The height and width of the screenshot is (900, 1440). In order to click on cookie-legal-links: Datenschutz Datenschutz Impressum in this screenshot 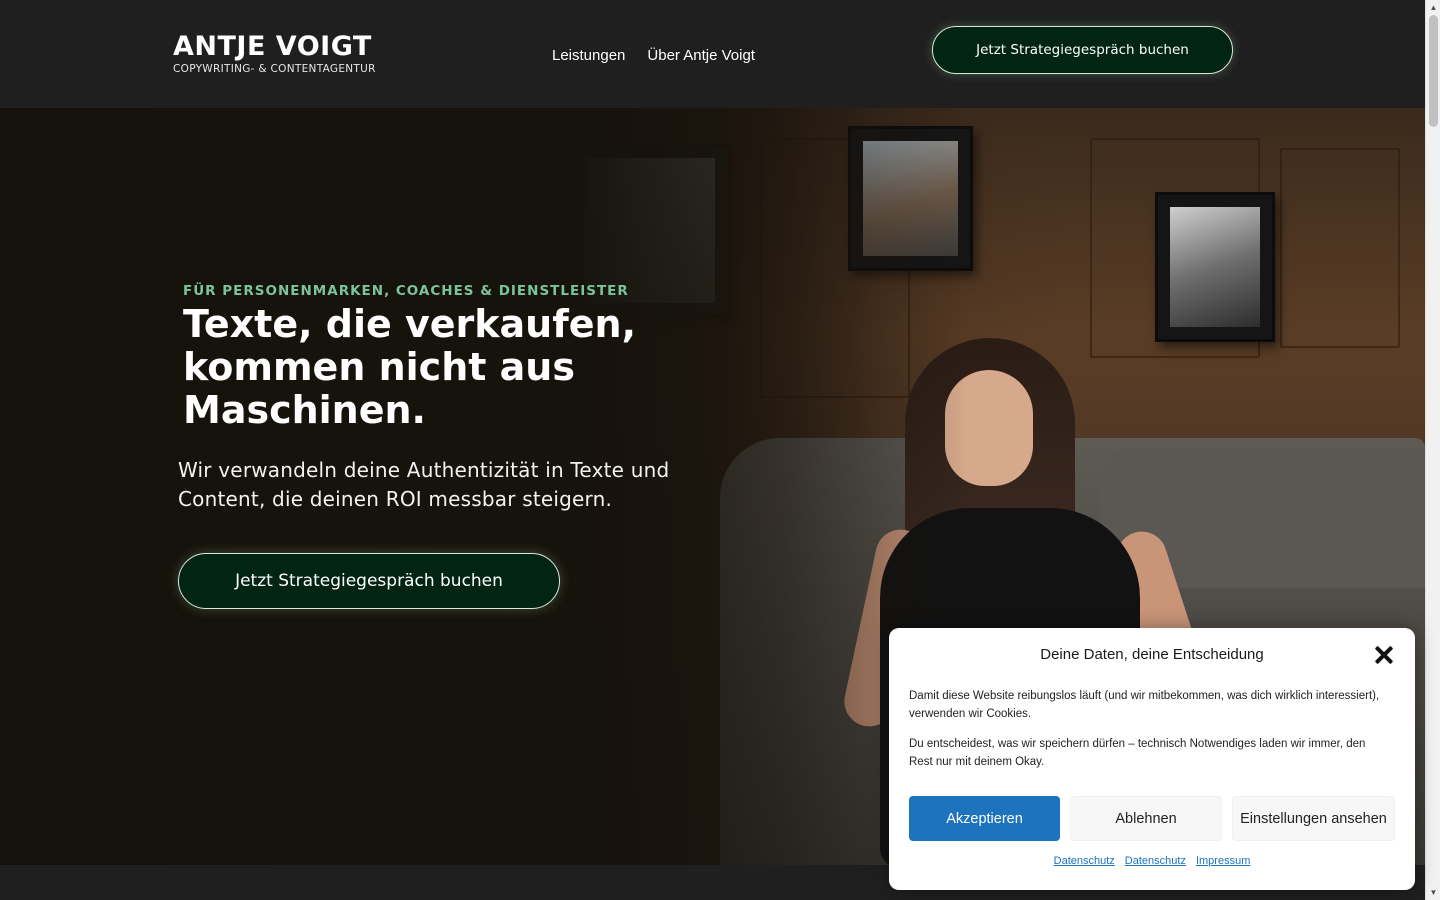, I will do `click(1152, 861)`.